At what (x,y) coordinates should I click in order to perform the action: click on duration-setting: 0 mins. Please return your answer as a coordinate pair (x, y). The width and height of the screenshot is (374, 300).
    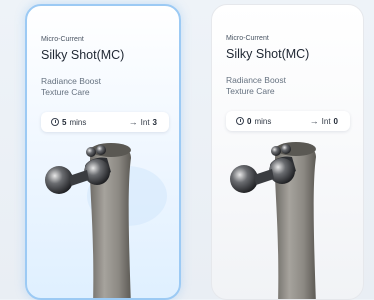
    Looking at the image, I should click on (253, 121).